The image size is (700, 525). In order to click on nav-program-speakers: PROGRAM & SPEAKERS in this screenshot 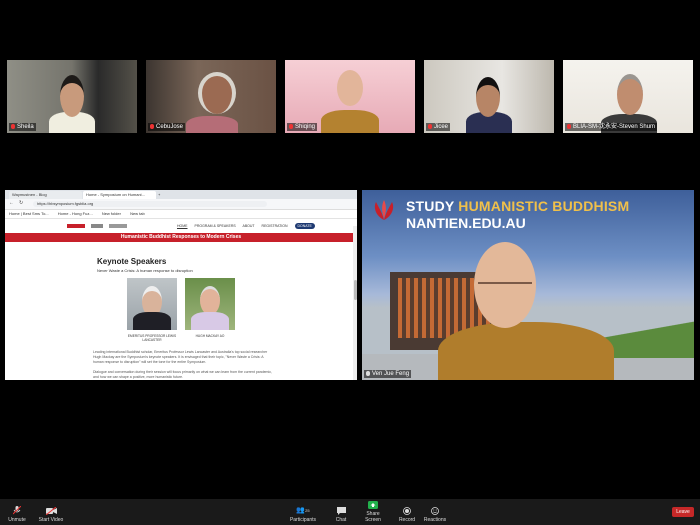, I will do `click(214, 226)`.